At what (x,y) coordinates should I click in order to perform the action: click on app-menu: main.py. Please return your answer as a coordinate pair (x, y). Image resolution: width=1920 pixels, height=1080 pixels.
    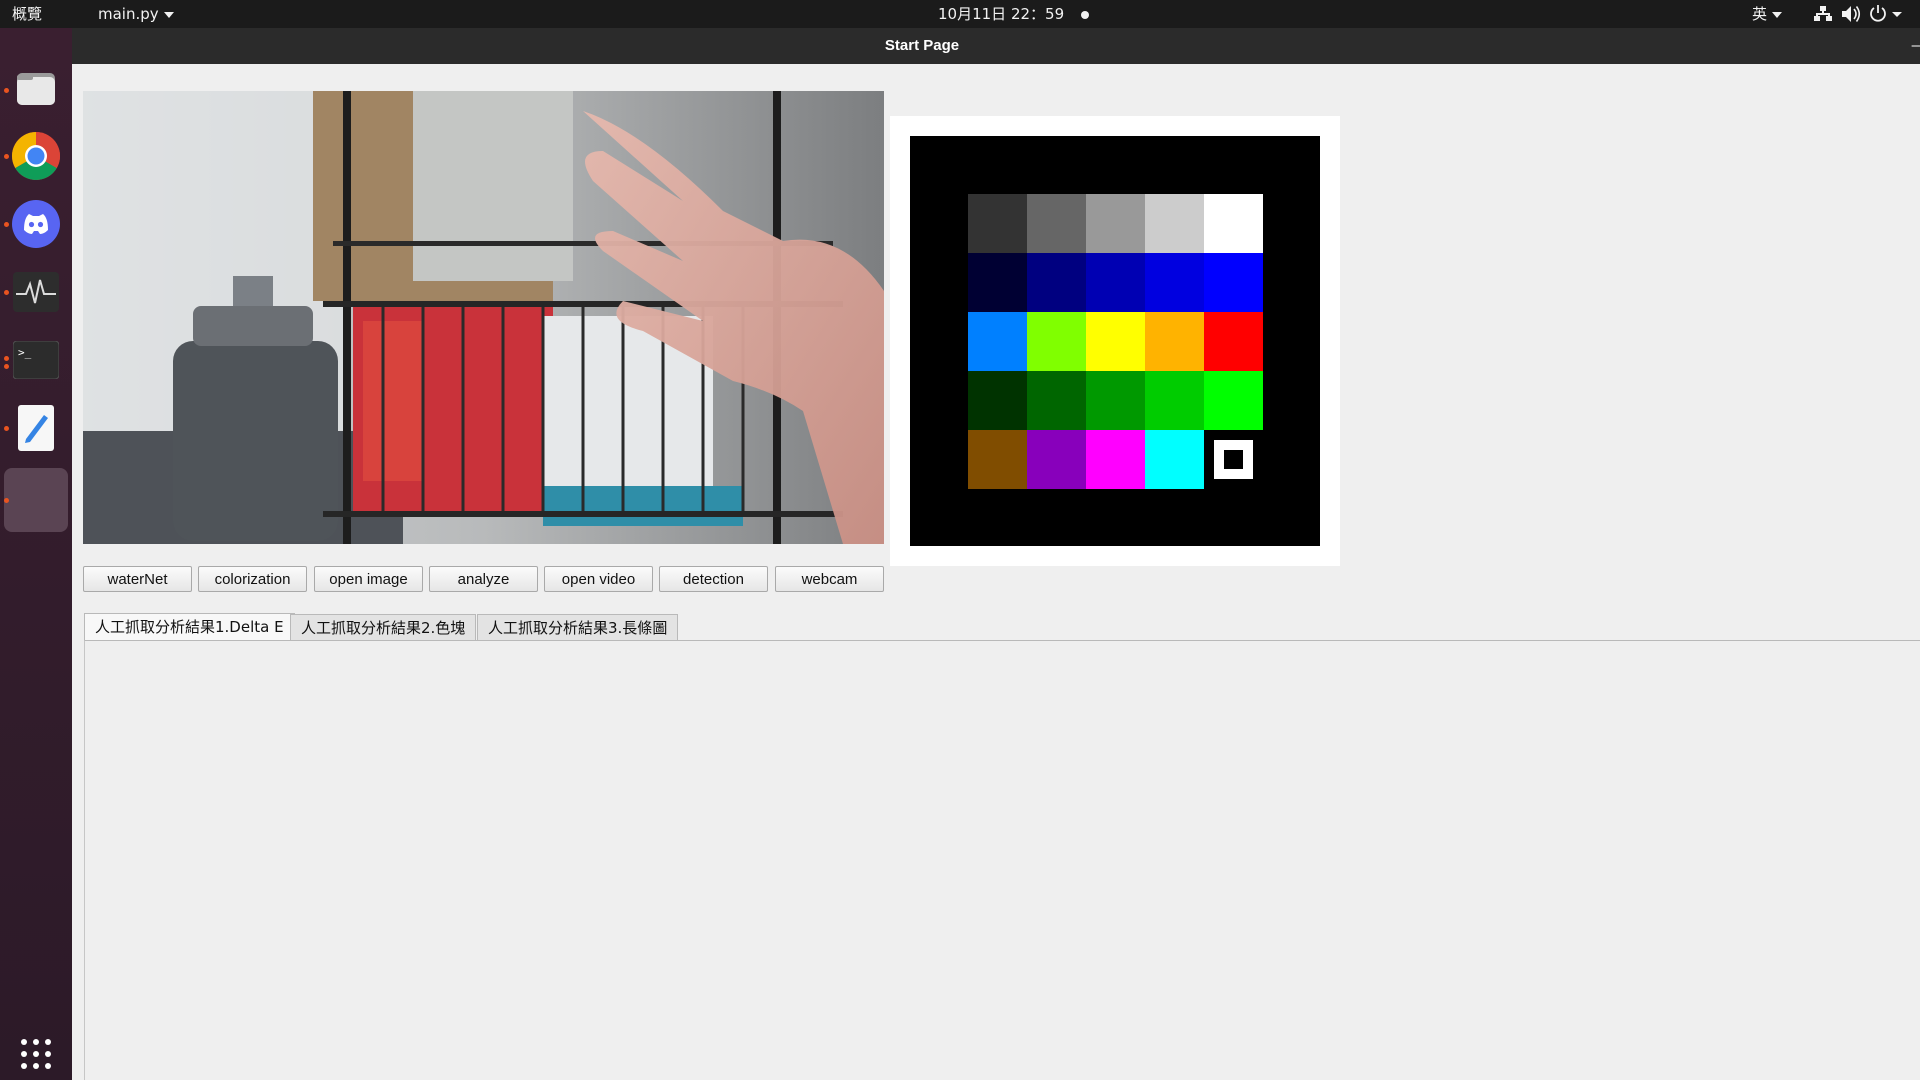
    Looking at the image, I should click on (136, 14).